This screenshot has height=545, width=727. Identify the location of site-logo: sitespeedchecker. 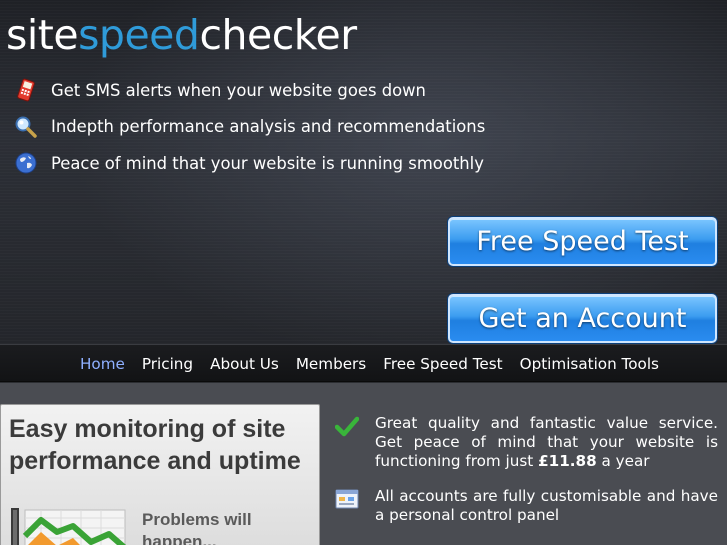
(181, 35).